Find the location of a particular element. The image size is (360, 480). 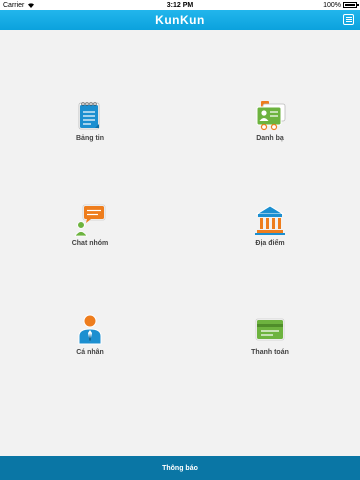

tile-label: Cá nhân is located at coordinates (90, 352).